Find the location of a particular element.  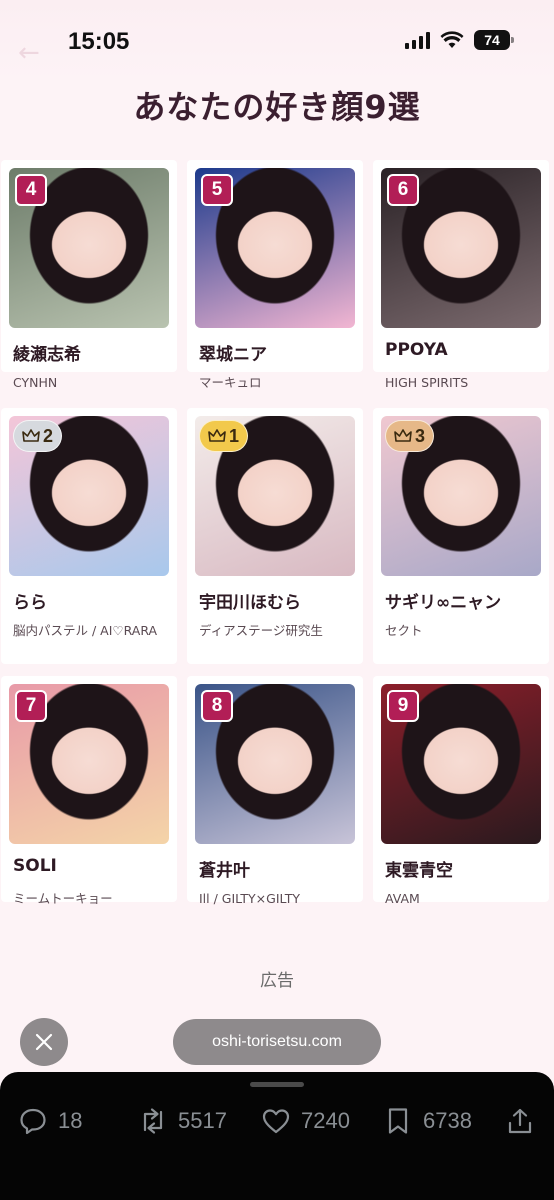

idol-group: ミームトーキョー is located at coordinates (63, 898).